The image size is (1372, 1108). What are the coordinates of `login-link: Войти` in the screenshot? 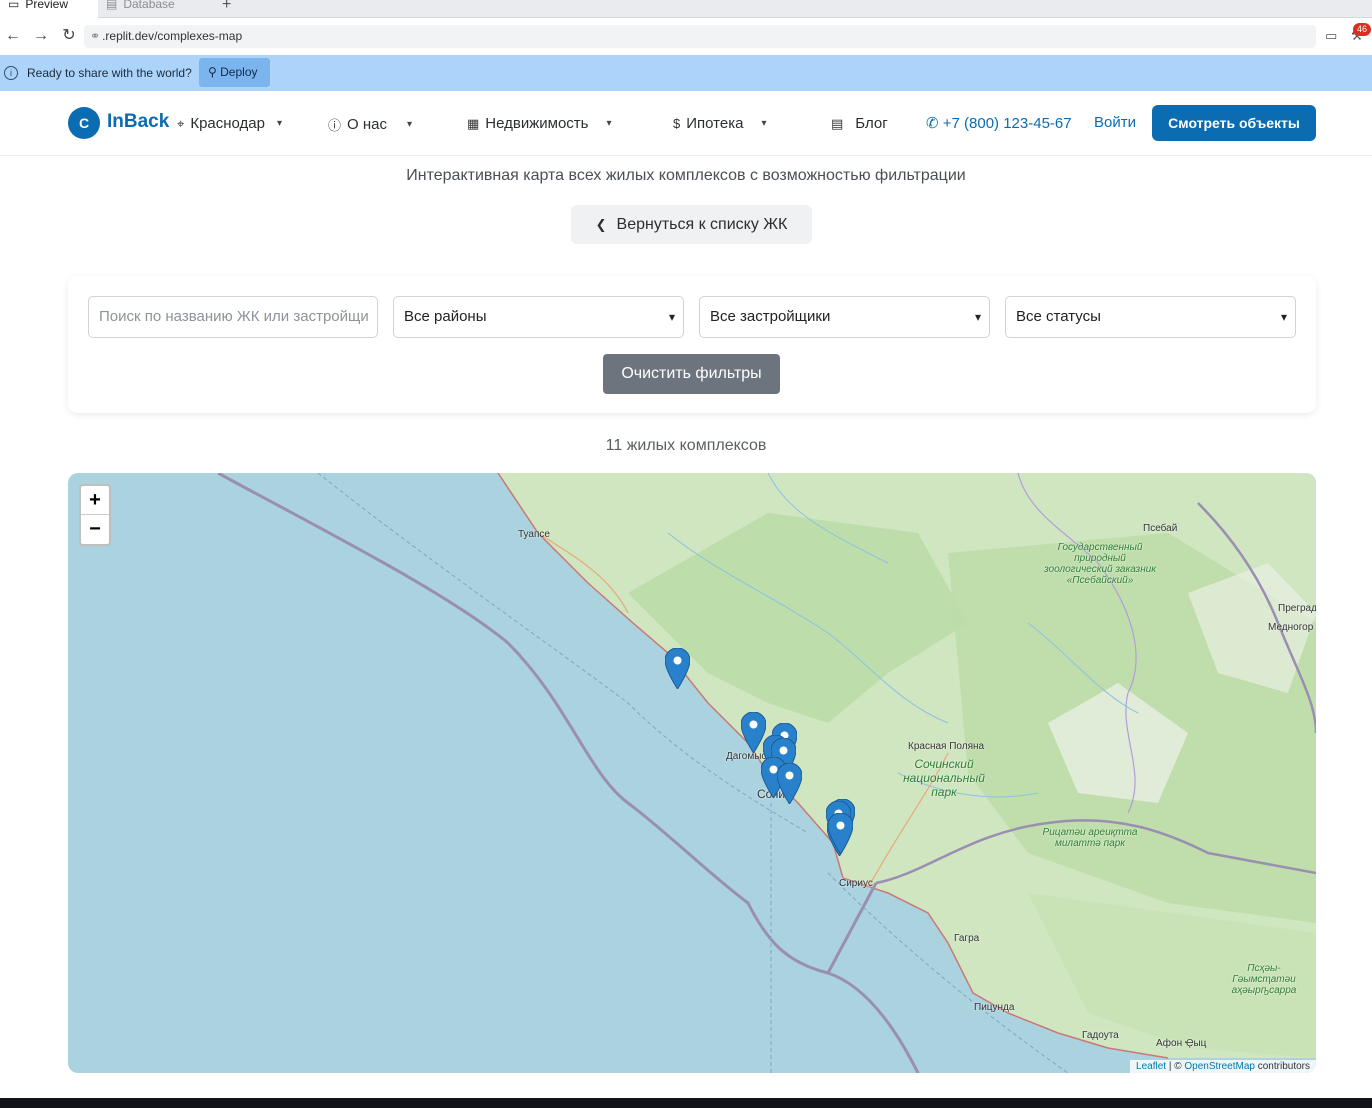 It's located at (1115, 122).